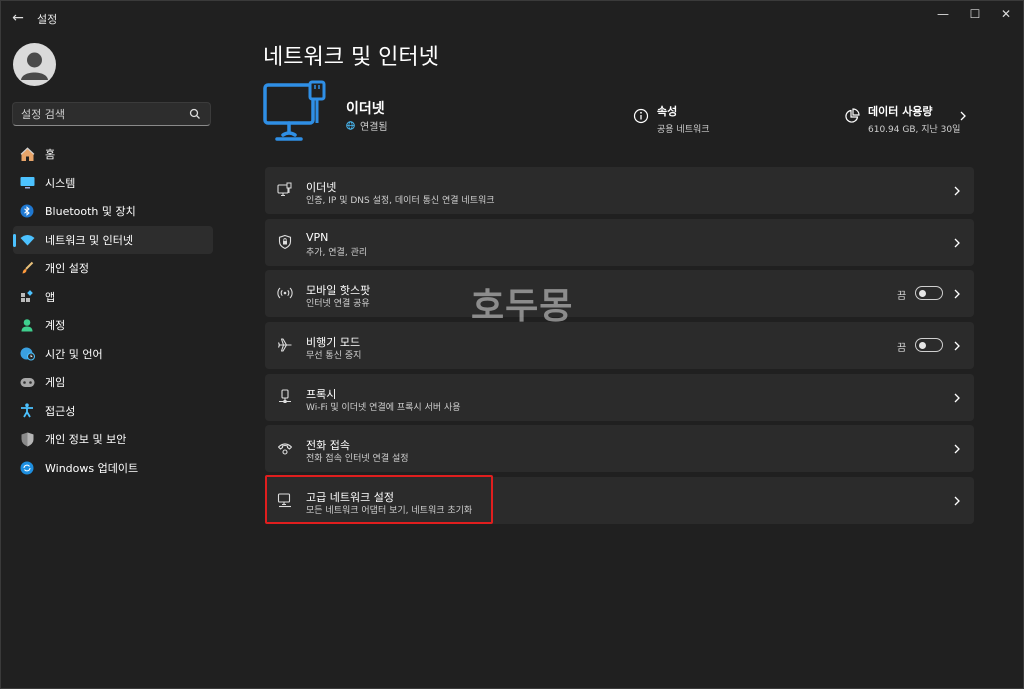 Image resolution: width=1024 pixels, height=689 pixels. What do you see at coordinates (338, 304) in the screenshot?
I see `card-subtitle: 인터넷 연결 공유` at bounding box center [338, 304].